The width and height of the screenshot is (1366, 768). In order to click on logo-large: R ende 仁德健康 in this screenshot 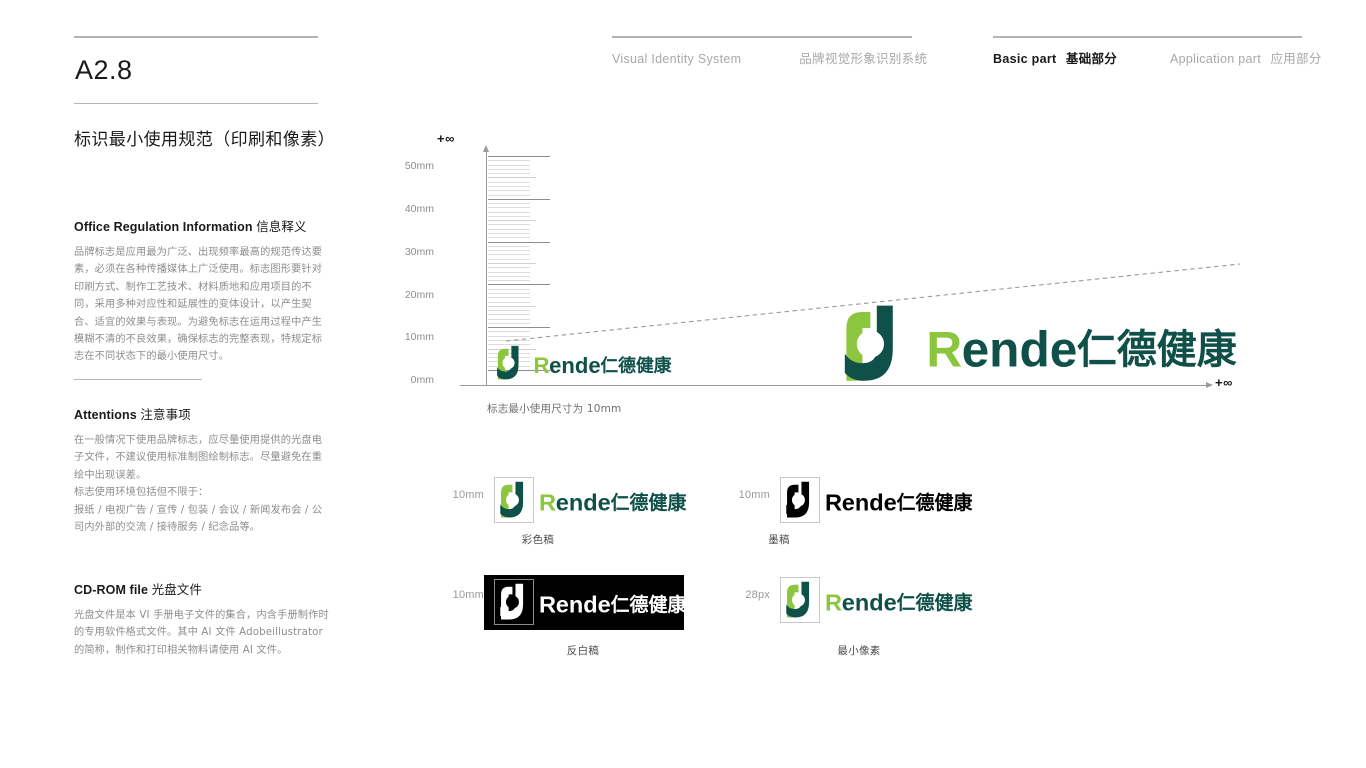, I will do `click(1040, 344)`.